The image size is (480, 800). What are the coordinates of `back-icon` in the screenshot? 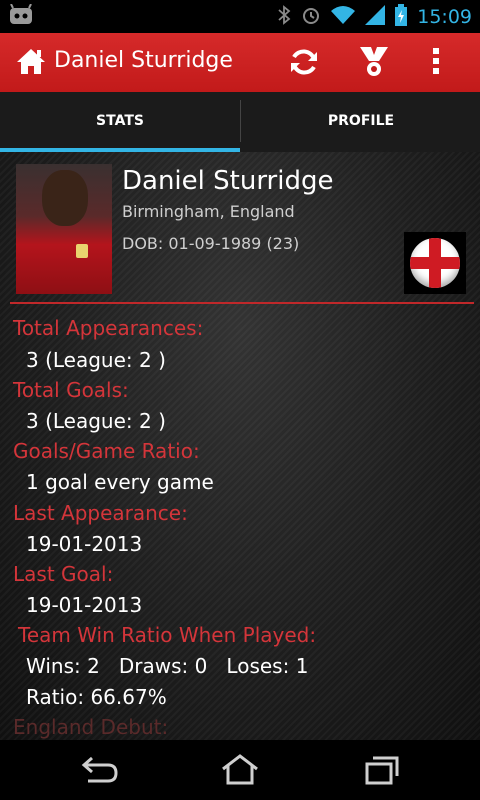 It's located at (100, 772).